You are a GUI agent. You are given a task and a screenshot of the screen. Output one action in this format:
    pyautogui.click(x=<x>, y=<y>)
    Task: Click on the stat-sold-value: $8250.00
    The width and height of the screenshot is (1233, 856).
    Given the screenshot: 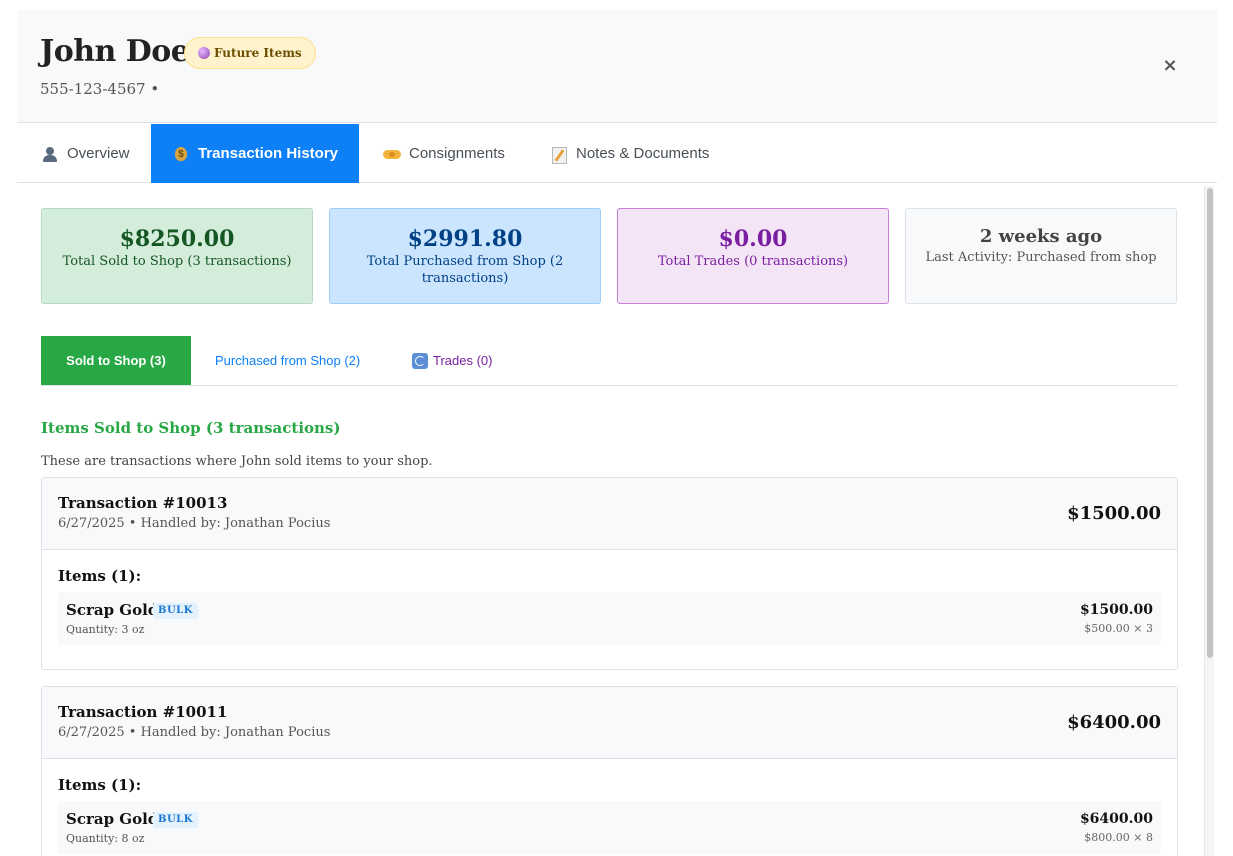 What is the action you would take?
    pyautogui.click(x=177, y=239)
    